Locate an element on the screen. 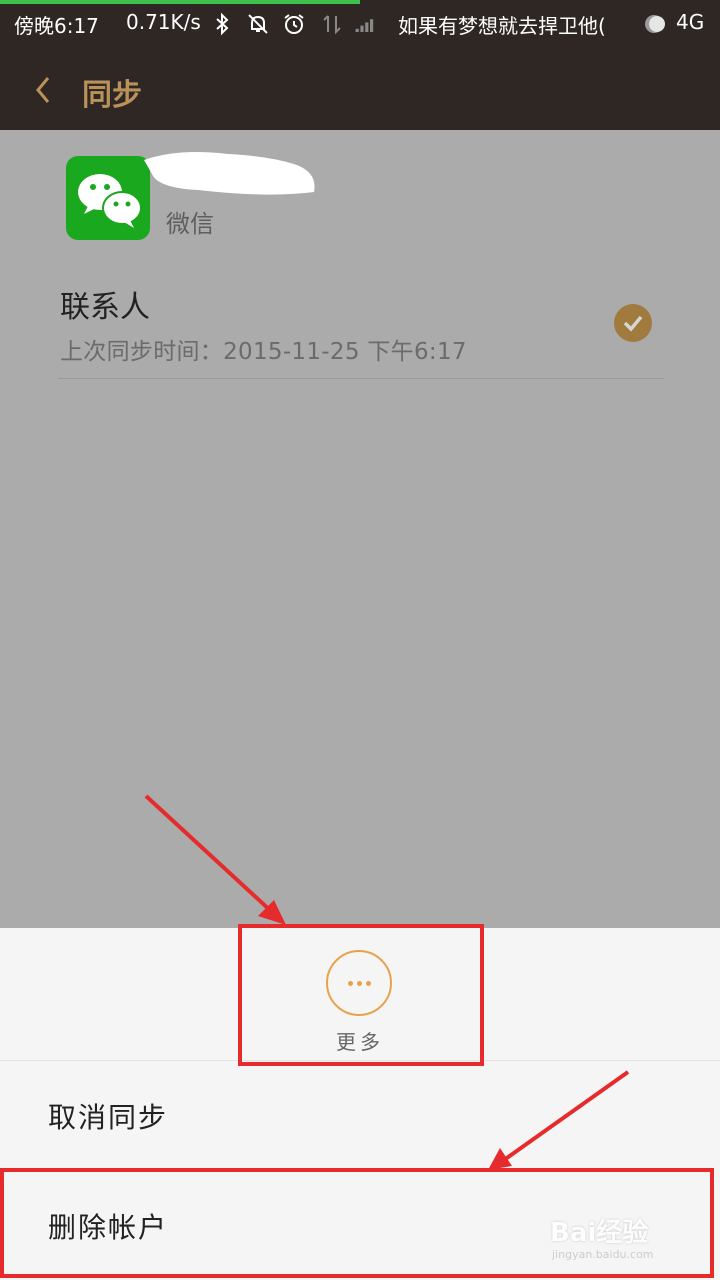 The width and height of the screenshot is (720, 1280). moon-icon is located at coordinates (655, 24).